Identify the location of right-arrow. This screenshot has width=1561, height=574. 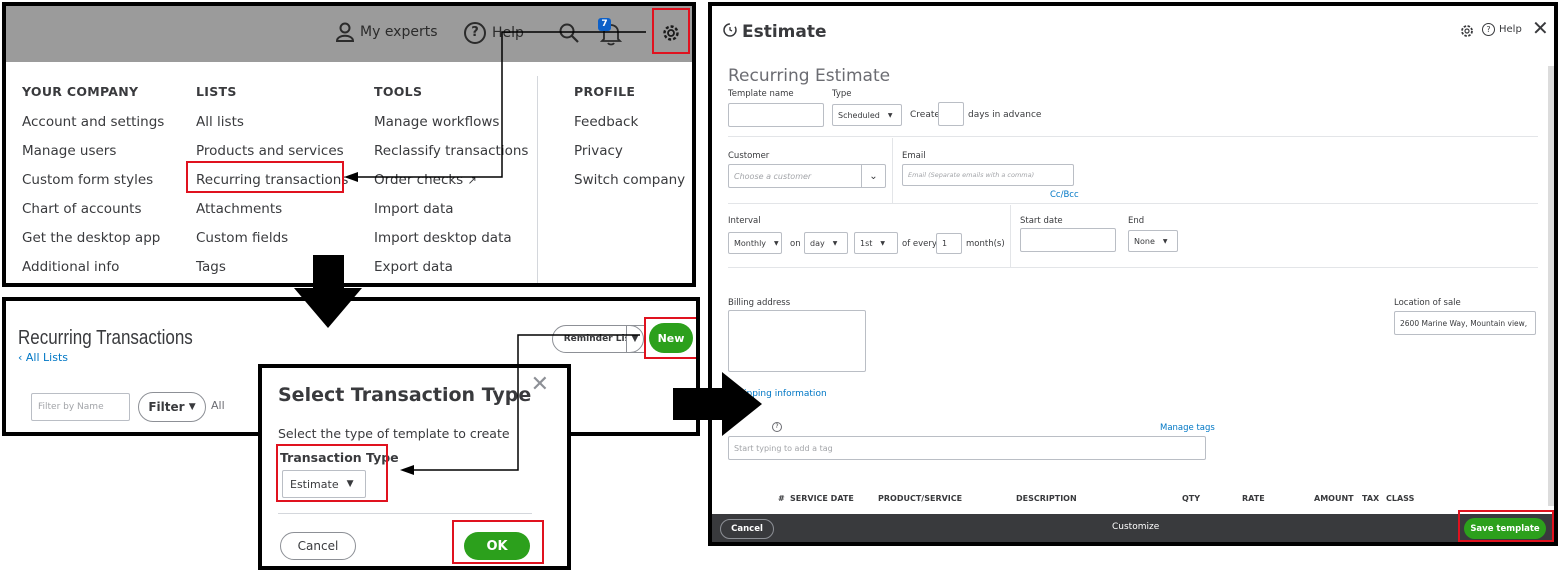
(717, 404).